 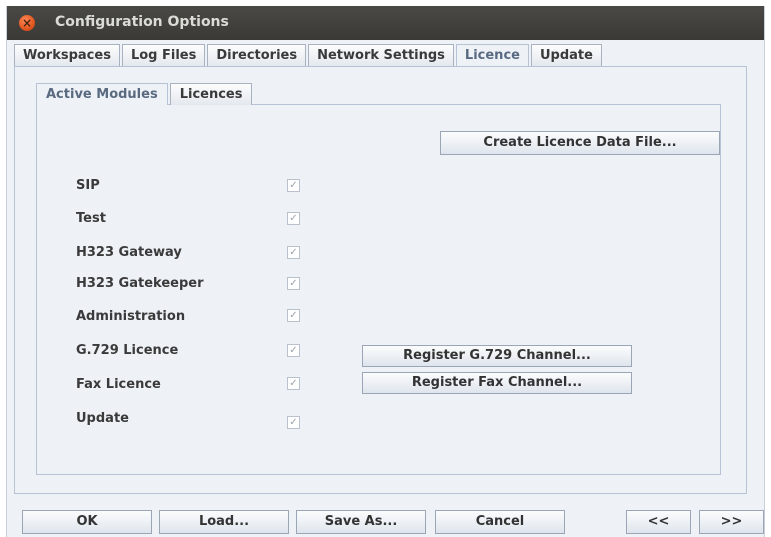 What do you see at coordinates (293, 283) in the screenshot?
I see `module-checkbox-h323-gatekeeper: ✓` at bounding box center [293, 283].